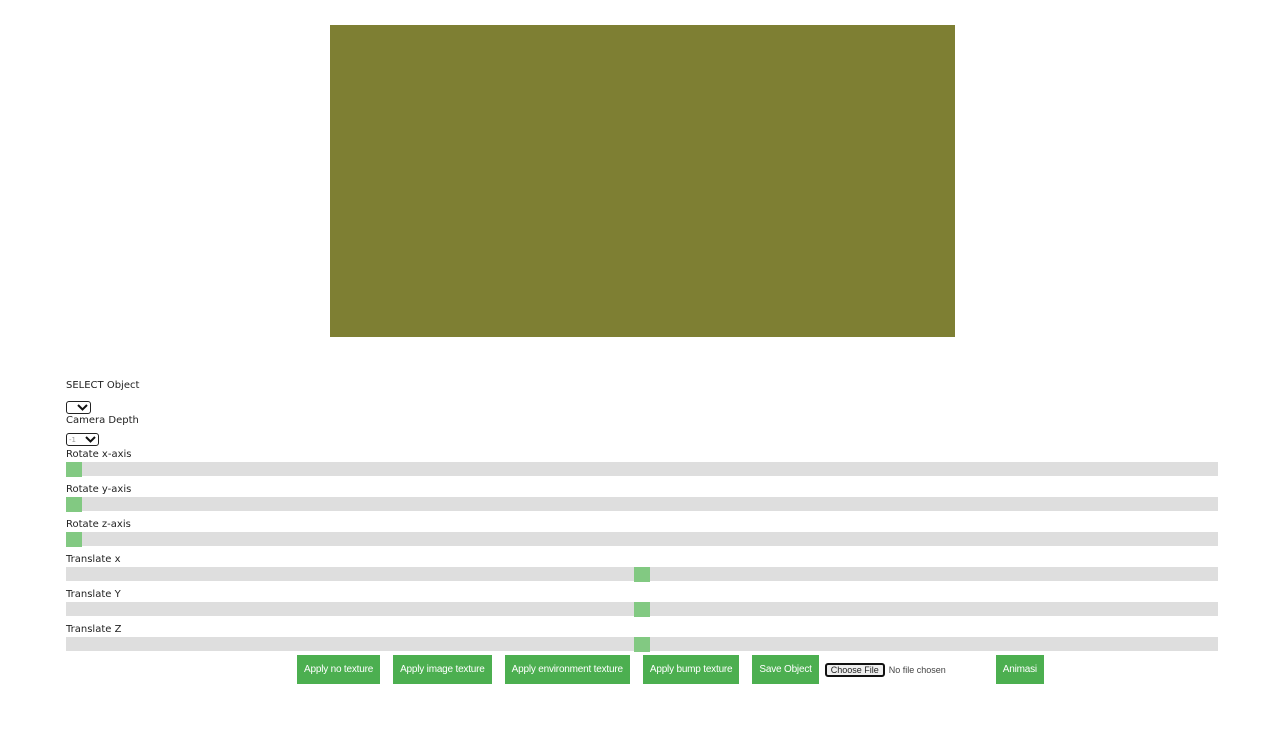 This screenshot has height=729, width=1282. What do you see at coordinates (339, 669) in the screenshot?
I see `apply-no-texture-button: Apply no texture` at bounding box center [339, 669].